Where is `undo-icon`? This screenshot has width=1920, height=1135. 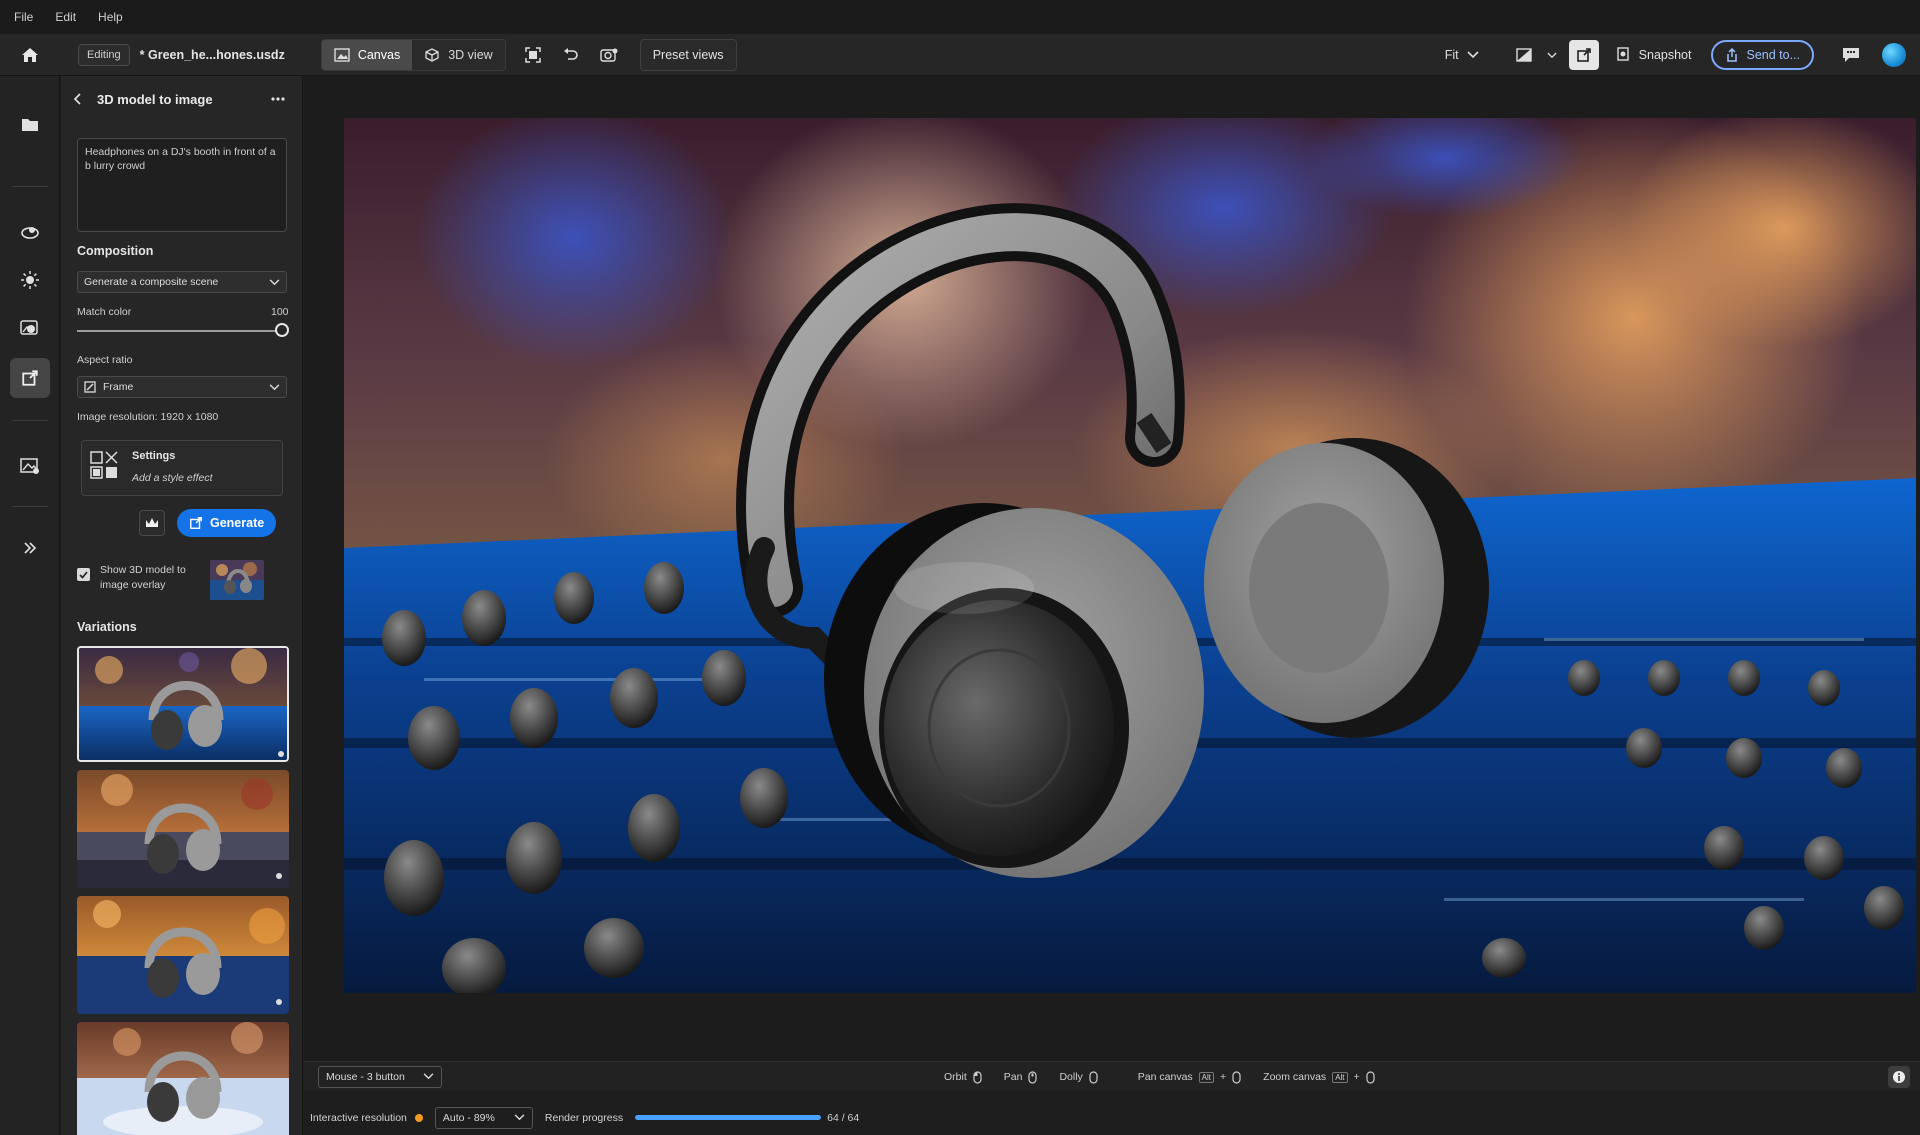 undo-icon is located at coordinates (570, 53).